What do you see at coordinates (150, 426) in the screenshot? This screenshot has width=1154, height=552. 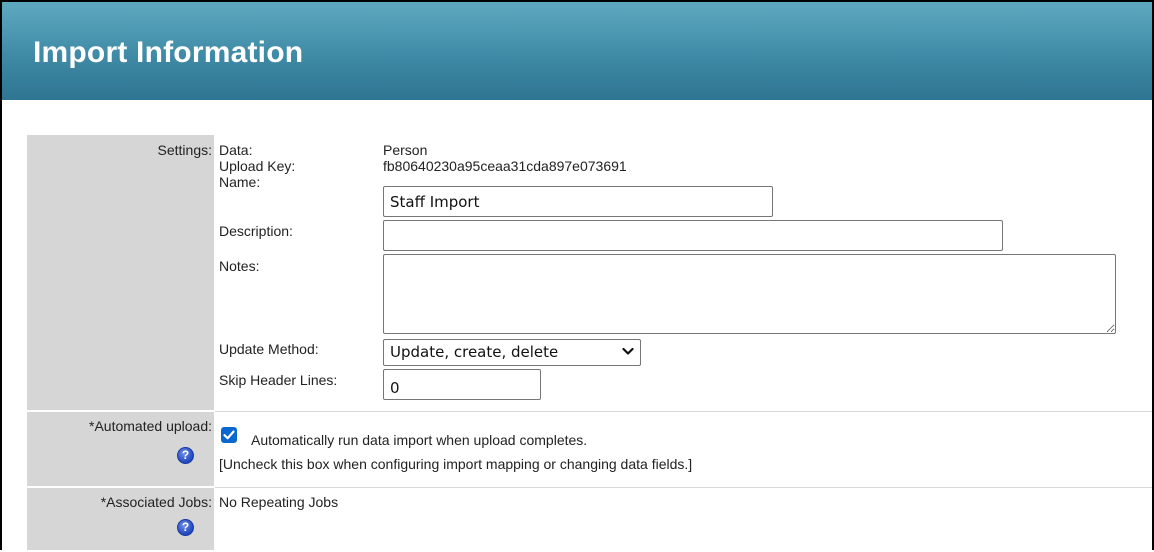 I see `automated-upload-label: *Automated upload:` at bounding box center [150, 426].